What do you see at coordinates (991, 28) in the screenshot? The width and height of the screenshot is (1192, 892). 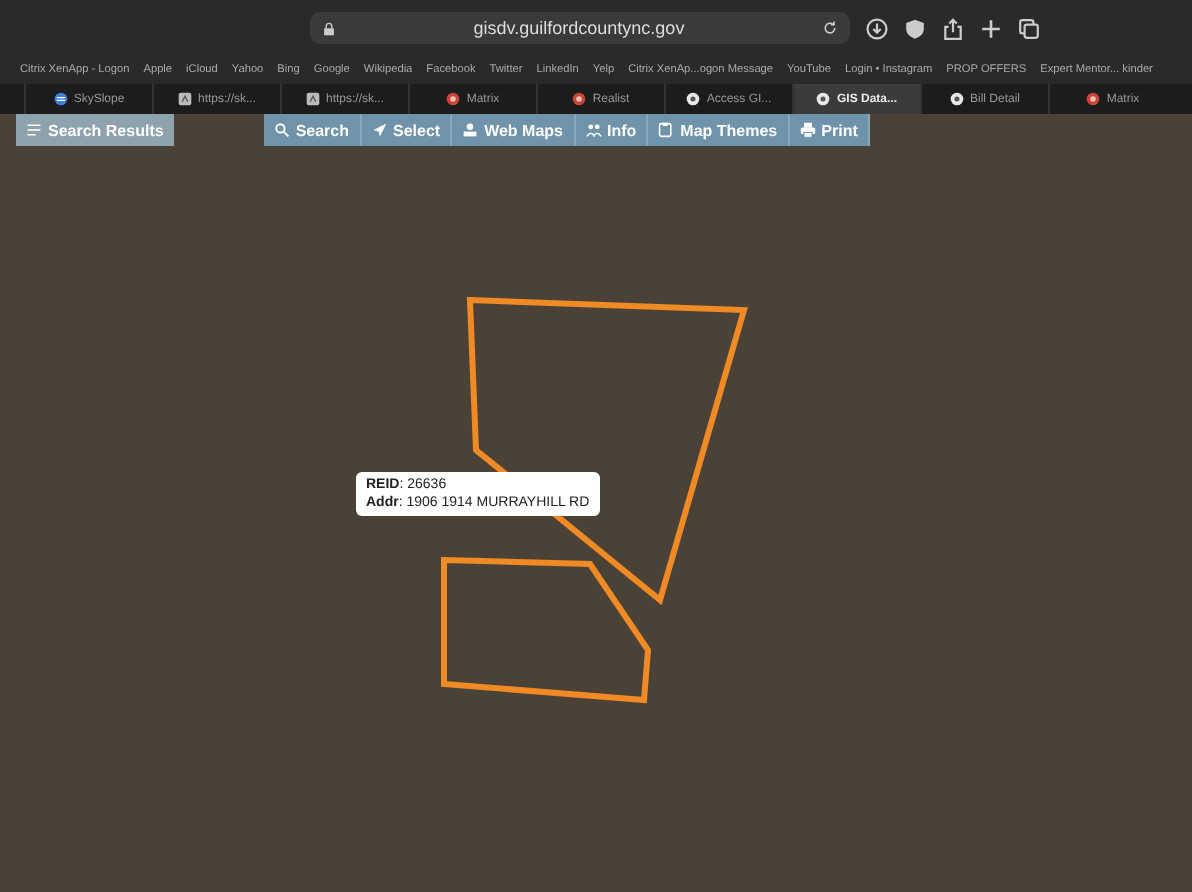 I see `plus-icon` at bounding box center [991, 28].